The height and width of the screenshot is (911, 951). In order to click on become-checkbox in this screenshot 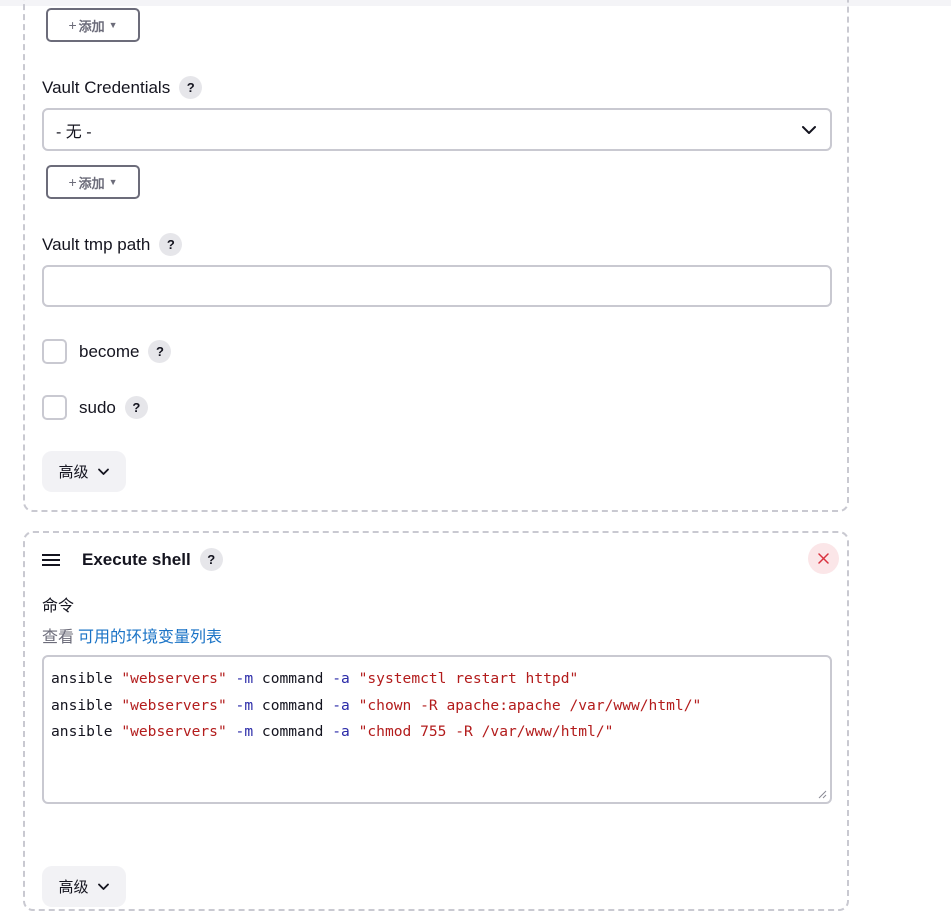, I will do `click(54, 351)`.